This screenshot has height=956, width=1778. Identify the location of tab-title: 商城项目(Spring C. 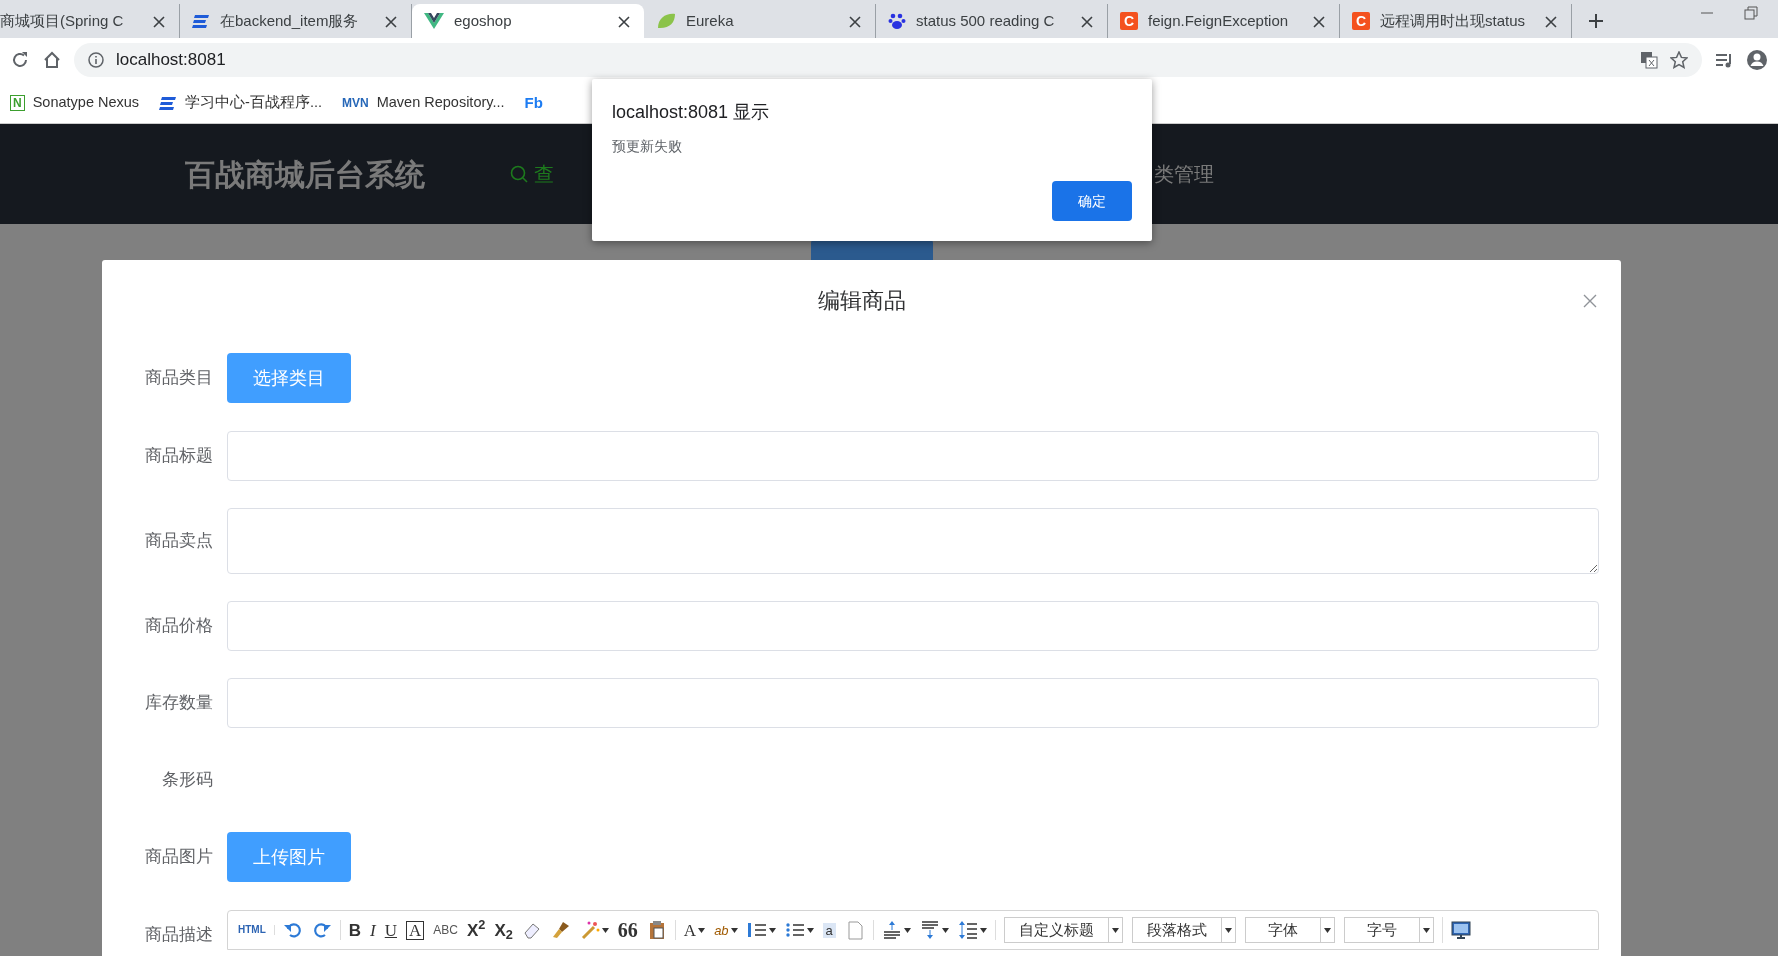
(62, 20).